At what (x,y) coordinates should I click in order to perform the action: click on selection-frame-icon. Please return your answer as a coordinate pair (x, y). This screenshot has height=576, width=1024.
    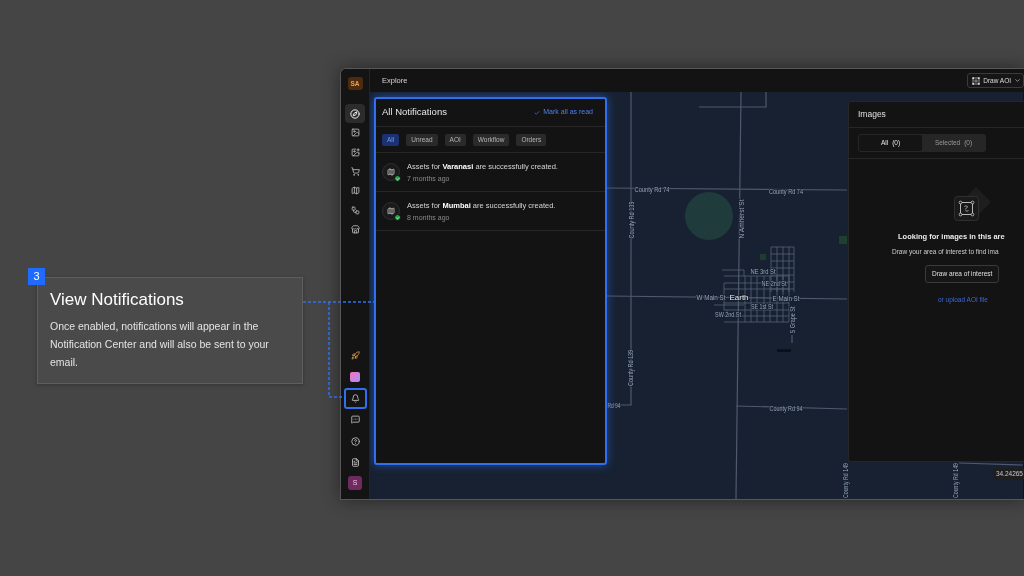
    Looking at the image, I should click on (976, 80).